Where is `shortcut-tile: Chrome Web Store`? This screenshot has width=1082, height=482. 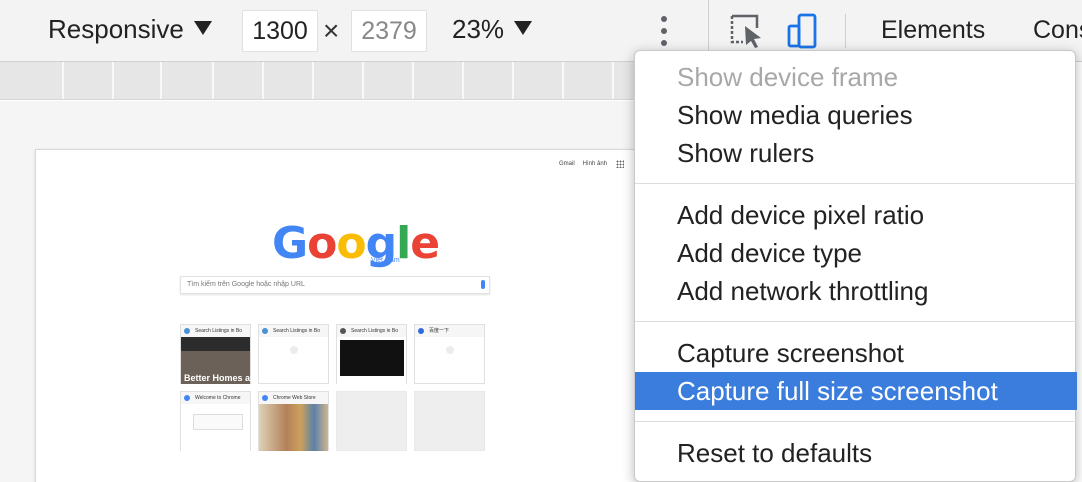 shortcut-tile: Chrome Web Store is located at coordinates (293, 421).